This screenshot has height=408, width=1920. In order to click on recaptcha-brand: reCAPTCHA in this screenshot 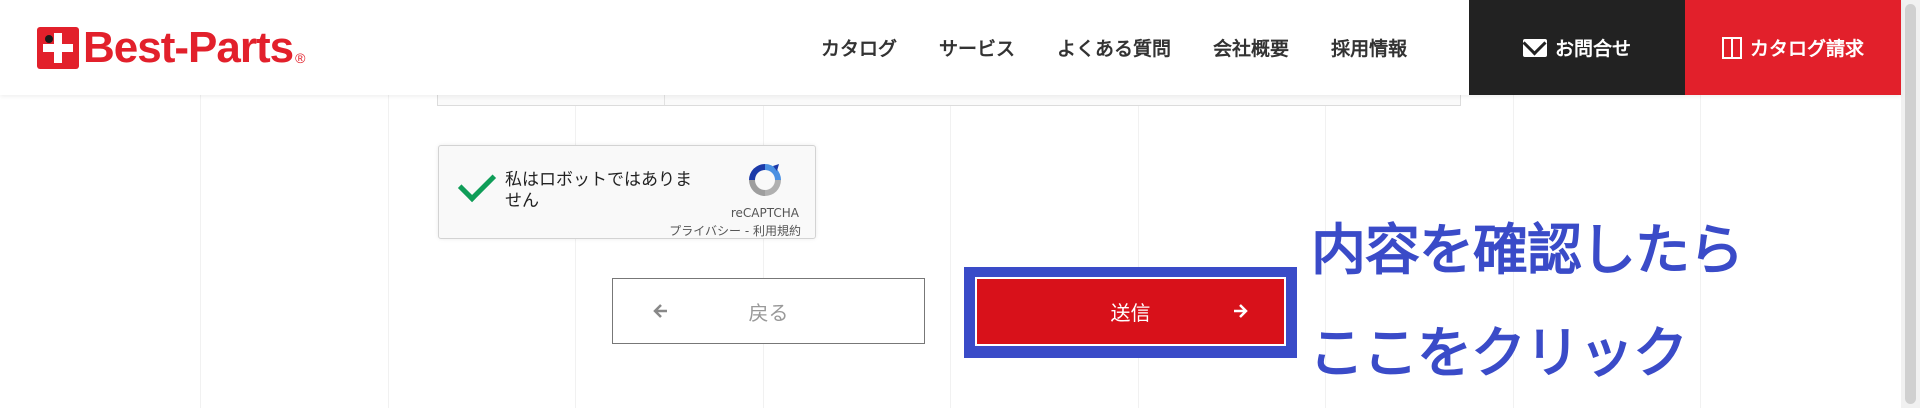, I will do `click(764, 213)`.